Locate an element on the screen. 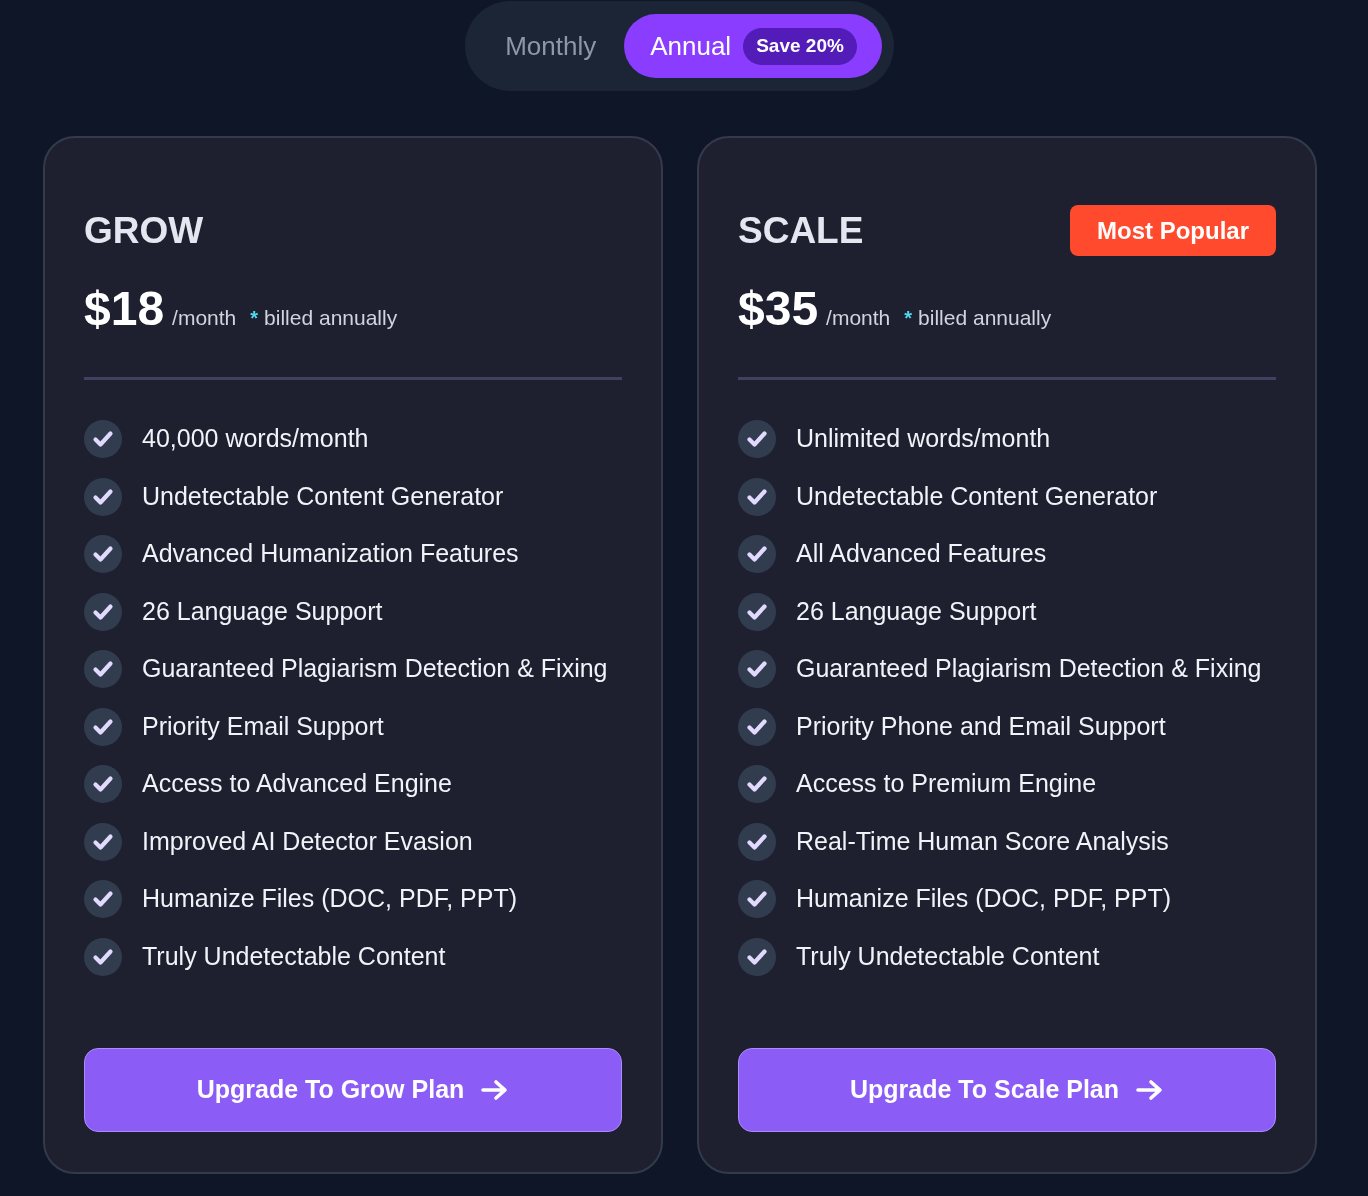 This screenshot has height=1196, width=1368. plan-price: $18 is located at coordinates (124, 309).